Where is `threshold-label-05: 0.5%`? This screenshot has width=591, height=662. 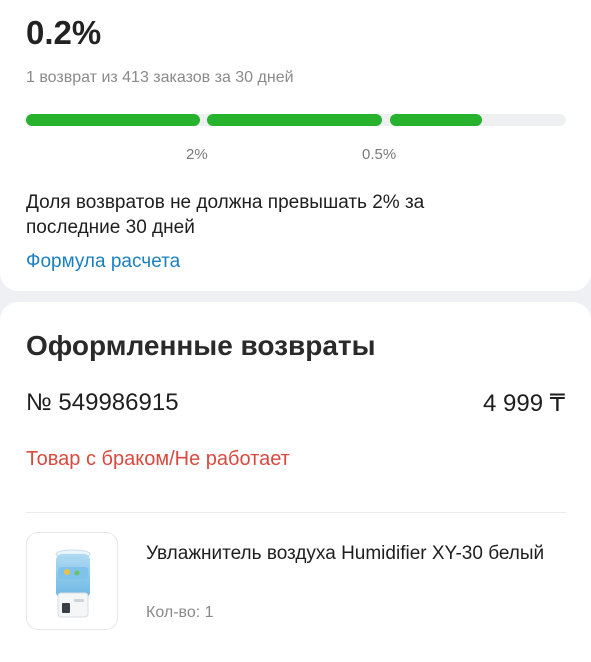 threshold-label-05: 0.5% is located at coordinates (379, 154).